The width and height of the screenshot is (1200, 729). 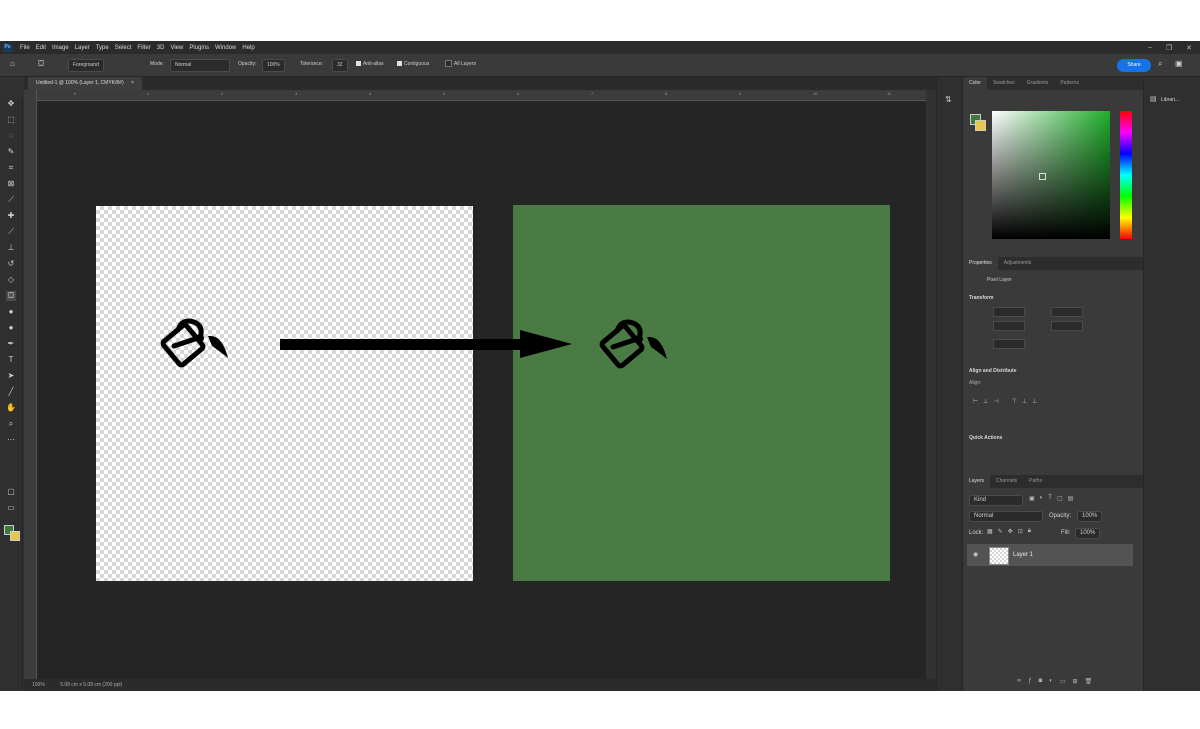 I want to click on layer-opacity-field: 100%, so click(x=1090, y=516).